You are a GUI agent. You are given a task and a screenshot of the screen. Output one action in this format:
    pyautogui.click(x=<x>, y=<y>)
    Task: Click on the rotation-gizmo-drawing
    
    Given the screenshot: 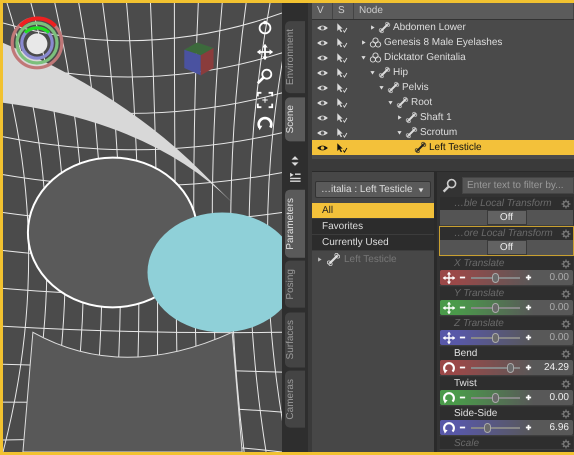 What is the action you would take?
    pyautogui.click(x=37, y=43)
    